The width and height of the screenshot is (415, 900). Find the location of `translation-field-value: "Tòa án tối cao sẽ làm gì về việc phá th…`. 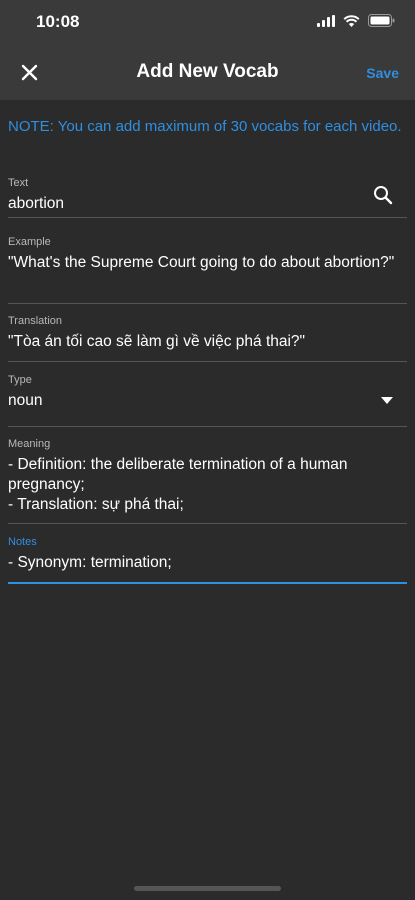

translation-field-value: "Tòa án tối cao sẽ làm gì về việc phá th… is located at coordinates (207, 342).